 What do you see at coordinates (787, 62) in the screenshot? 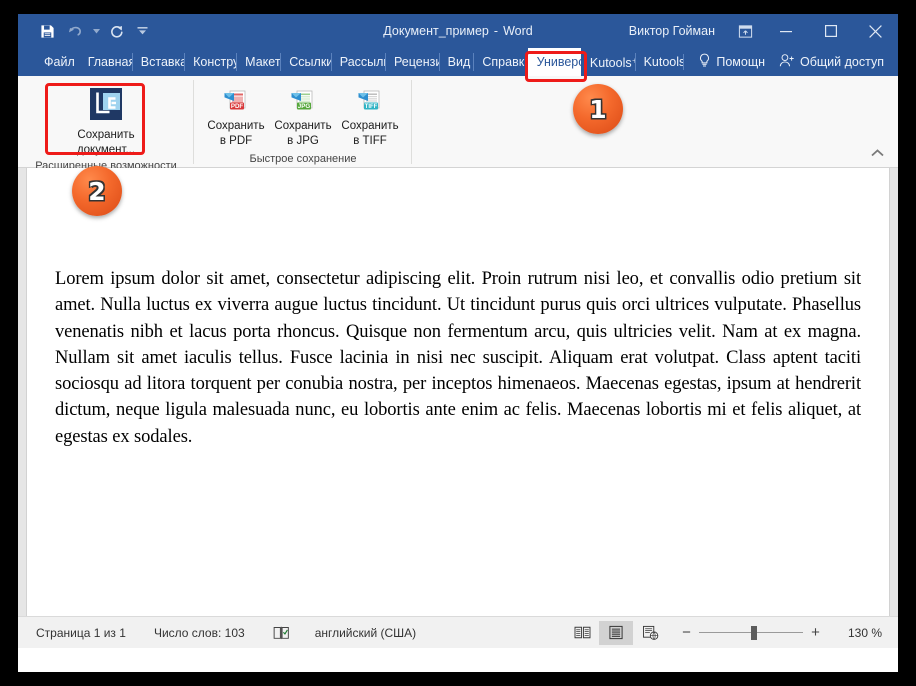
I see `share-person-icon` at bounding box center [787, 62].